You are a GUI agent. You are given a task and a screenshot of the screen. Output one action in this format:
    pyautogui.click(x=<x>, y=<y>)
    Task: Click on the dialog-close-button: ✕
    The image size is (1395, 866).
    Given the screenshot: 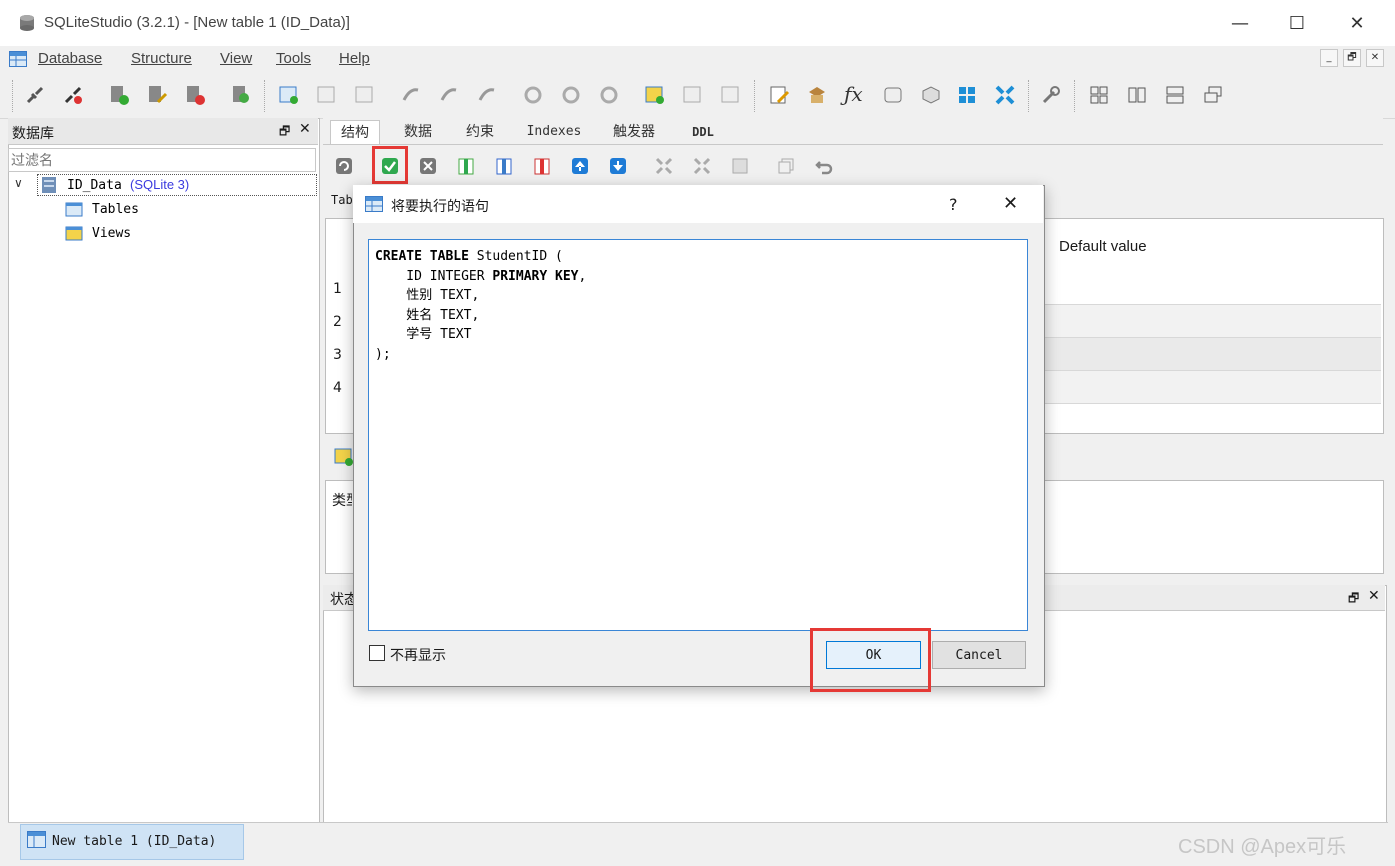 What is the action you would take?
    pyautogui.click(x=1010, y=203)
    